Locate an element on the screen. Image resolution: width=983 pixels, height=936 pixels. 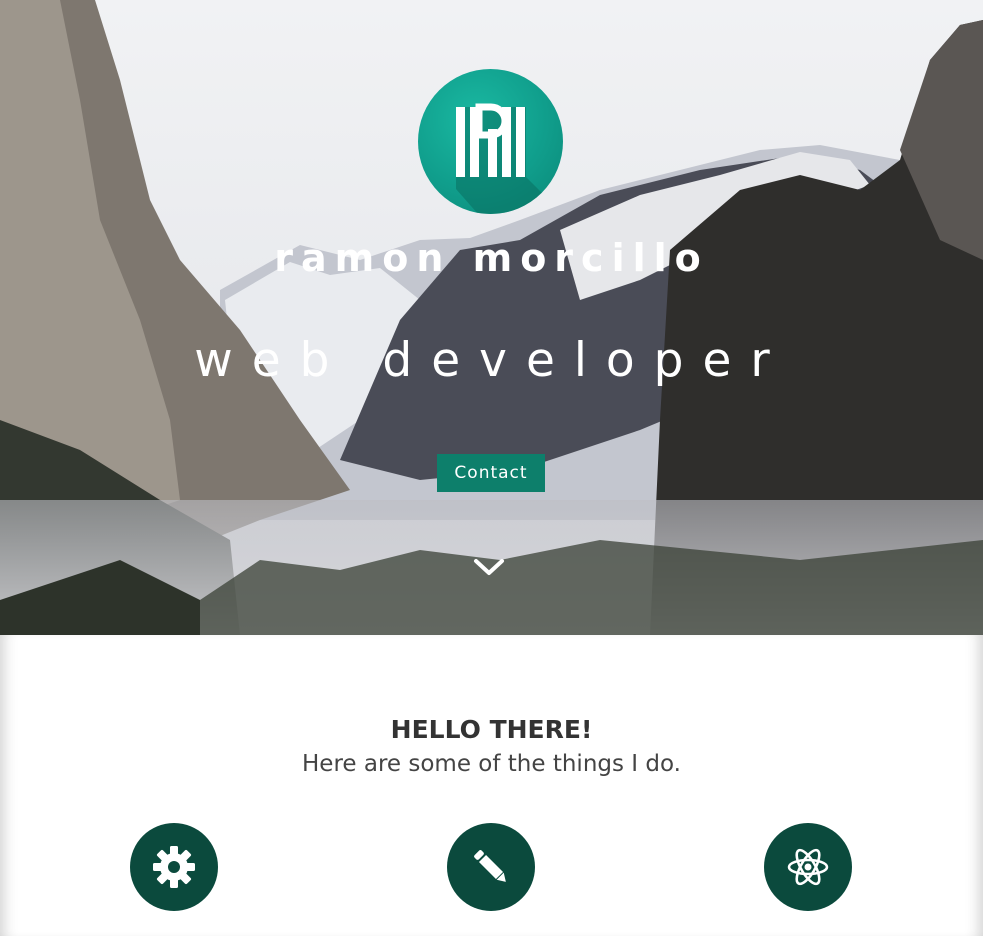
gear-icon is located at coordinates (174, 867).